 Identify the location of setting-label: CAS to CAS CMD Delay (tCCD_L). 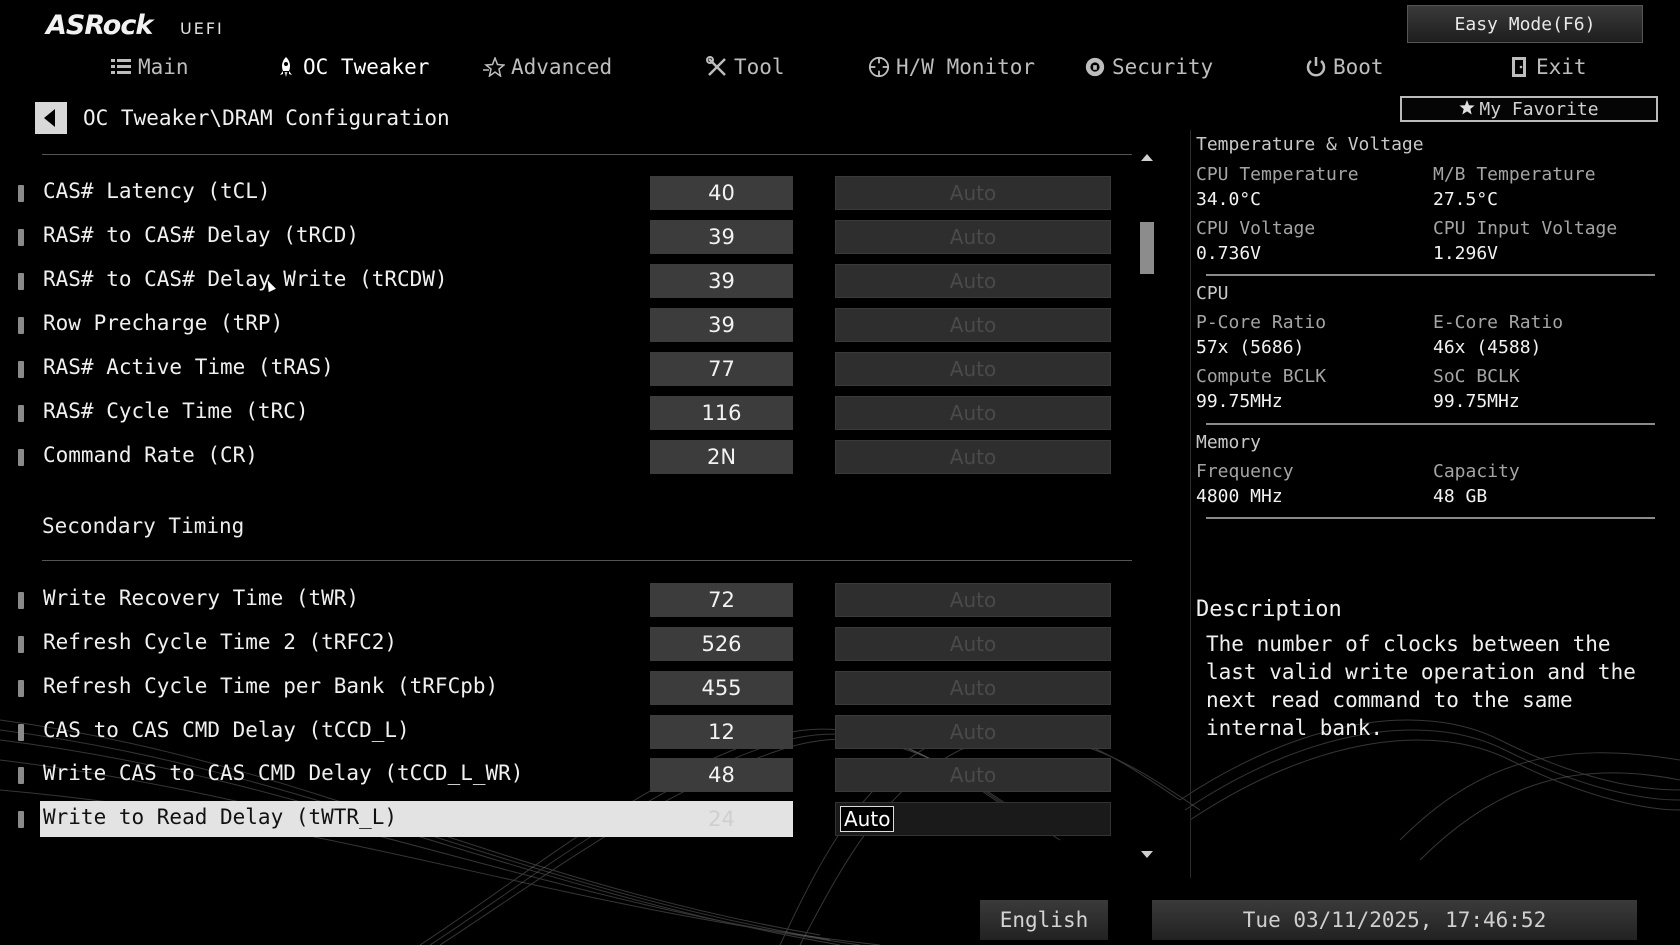
(226, 730).